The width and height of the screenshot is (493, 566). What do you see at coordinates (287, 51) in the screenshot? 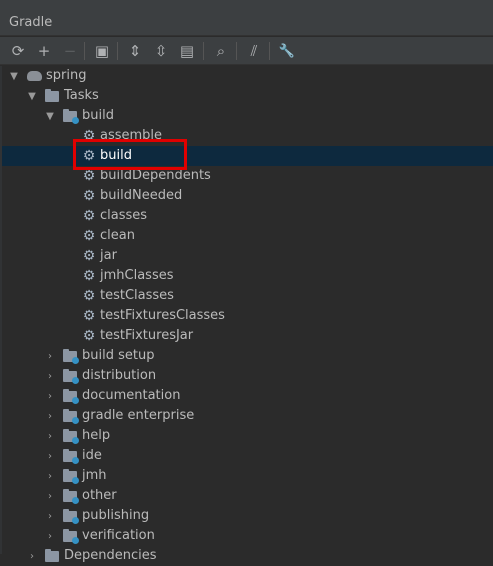
I see `settings-wrench-icon: 🔧` at bounding box center [287, 51].